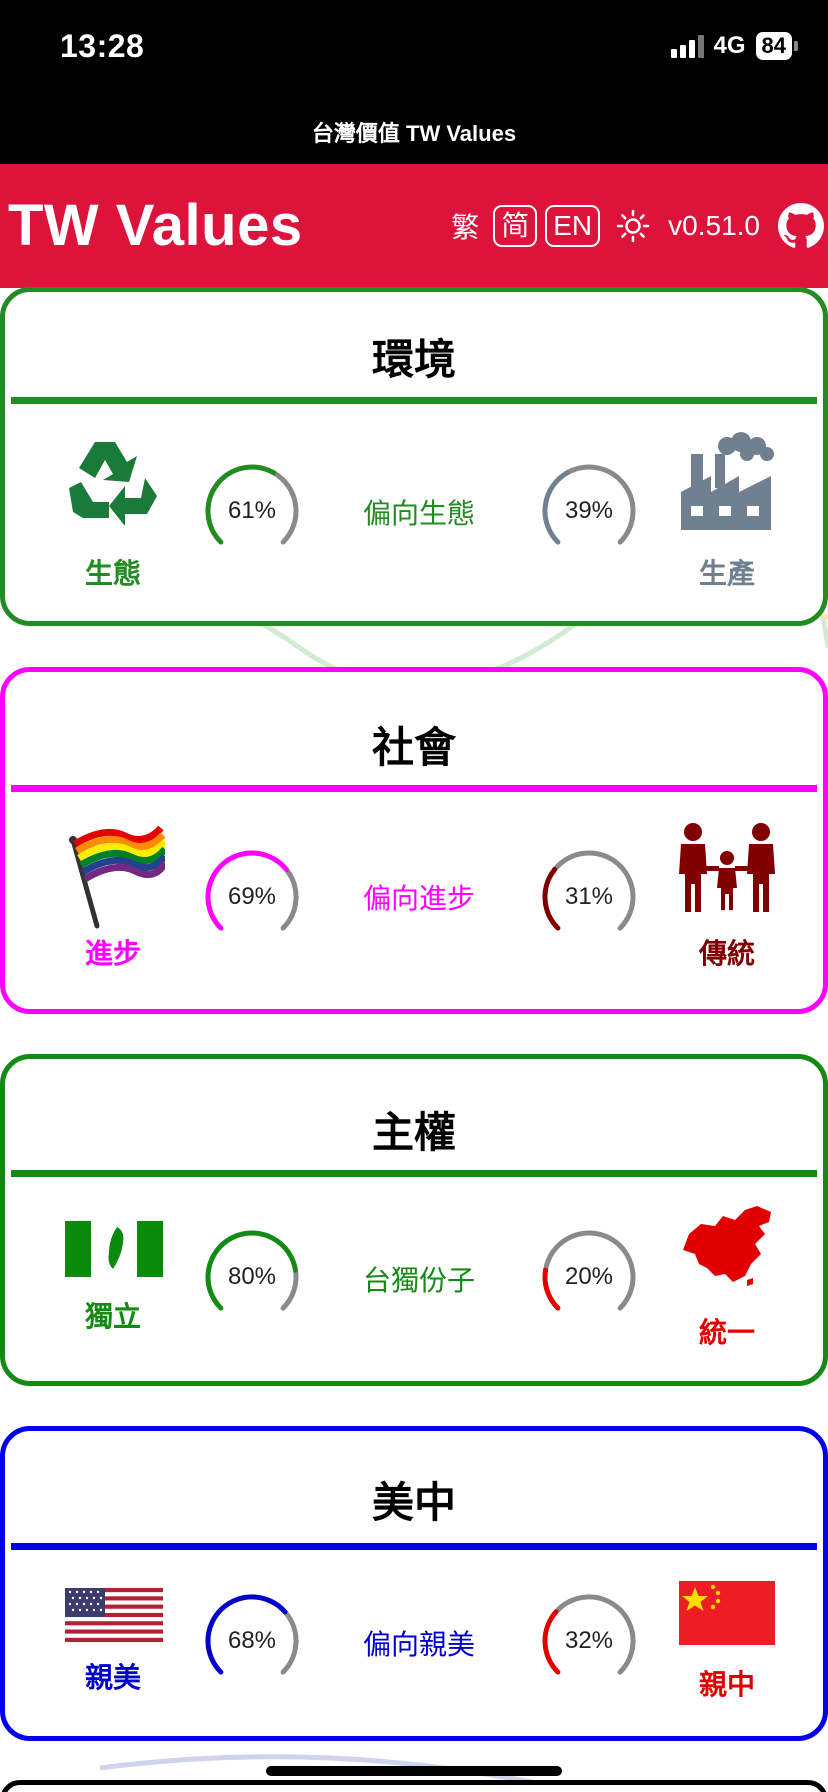  I want to click on card-title: 主權, so click(413, 1132).